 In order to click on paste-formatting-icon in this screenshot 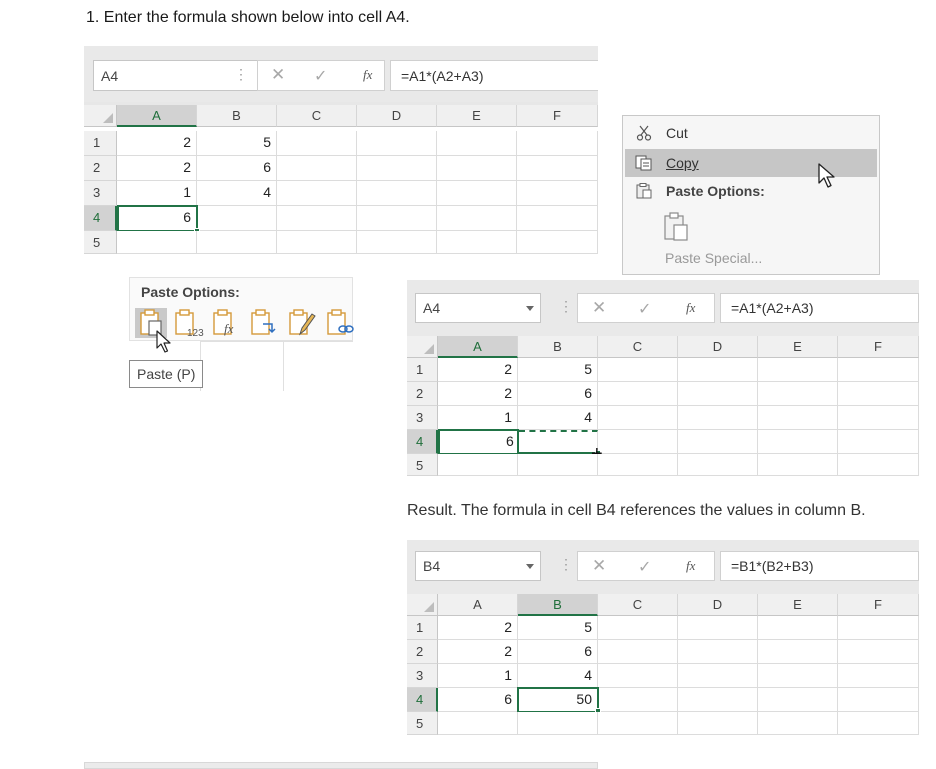, I will do `click(302, 323)`.